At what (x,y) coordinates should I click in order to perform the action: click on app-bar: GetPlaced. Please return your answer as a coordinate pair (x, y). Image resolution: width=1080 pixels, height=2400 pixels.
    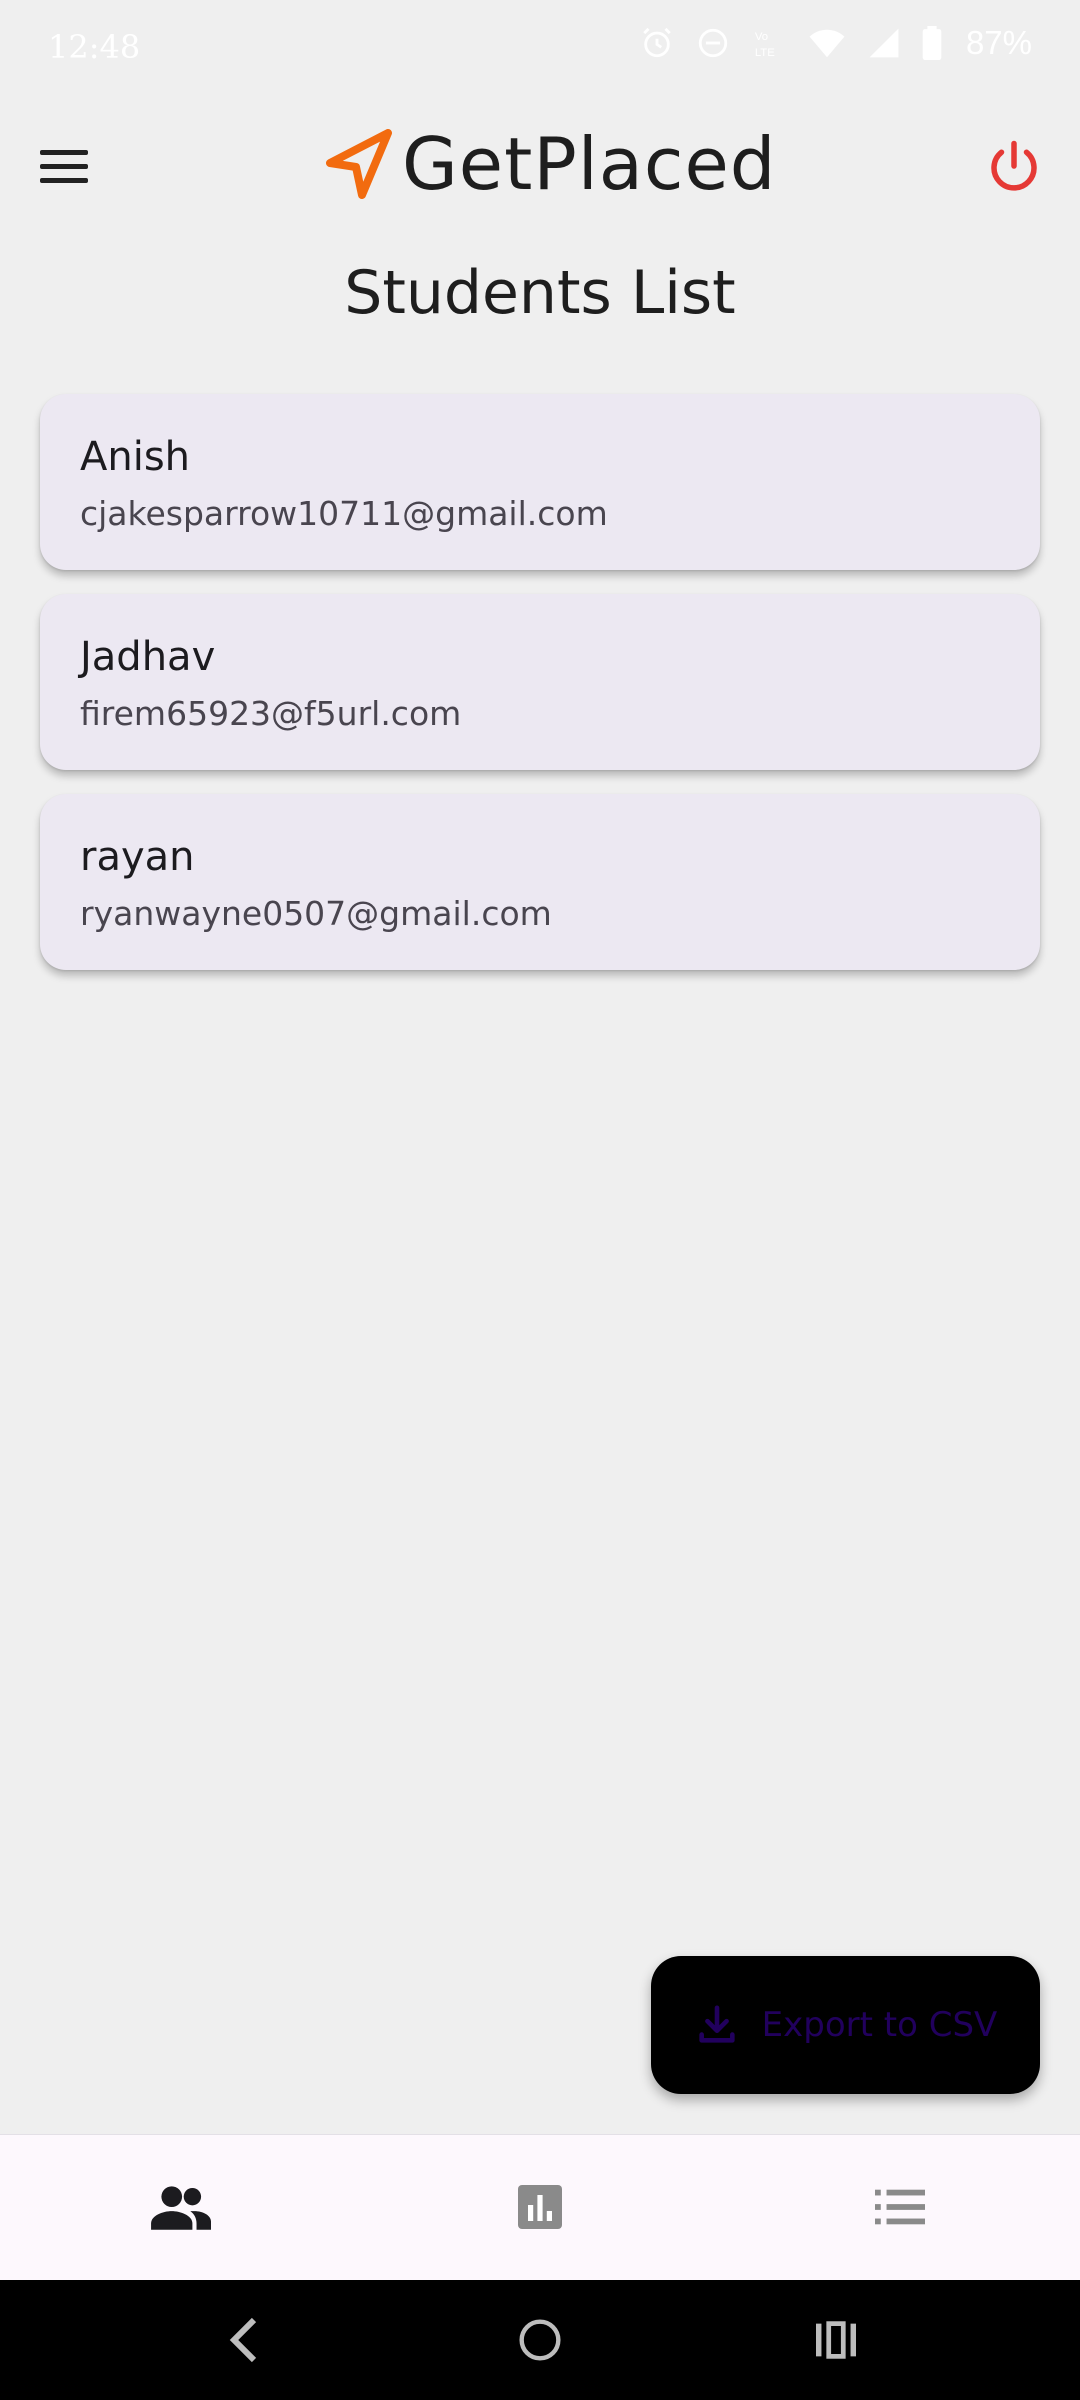
    Looking at the image, I should click on (540, 165).